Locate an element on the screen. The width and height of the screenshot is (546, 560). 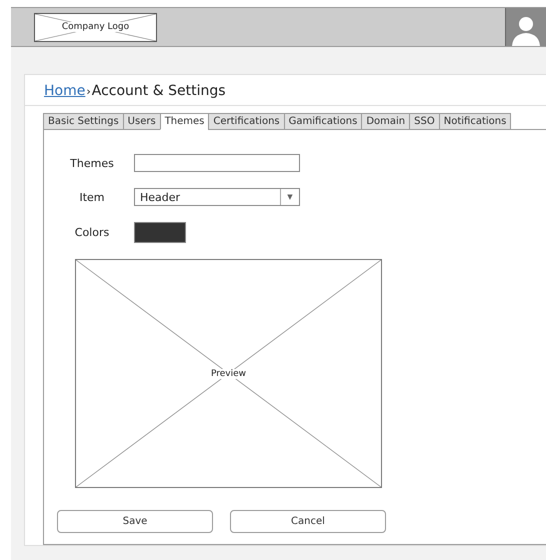
settings-tab: SSO is located at coordinates (424, 121).